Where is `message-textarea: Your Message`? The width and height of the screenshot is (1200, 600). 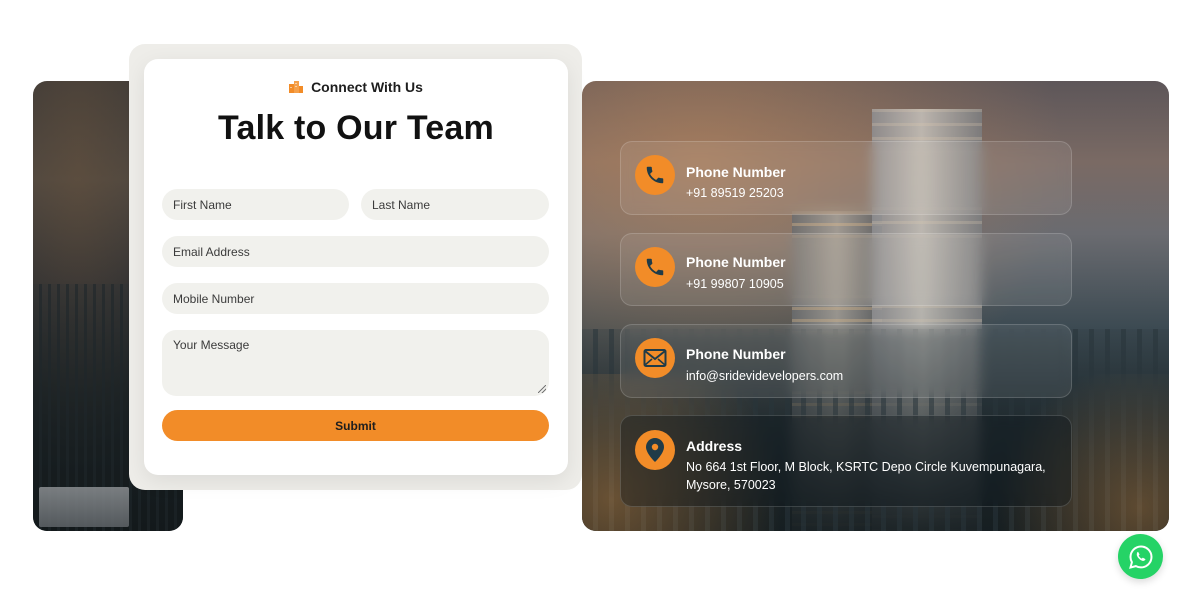
message-textarea: Your Message is located at coordinates (355, 363).